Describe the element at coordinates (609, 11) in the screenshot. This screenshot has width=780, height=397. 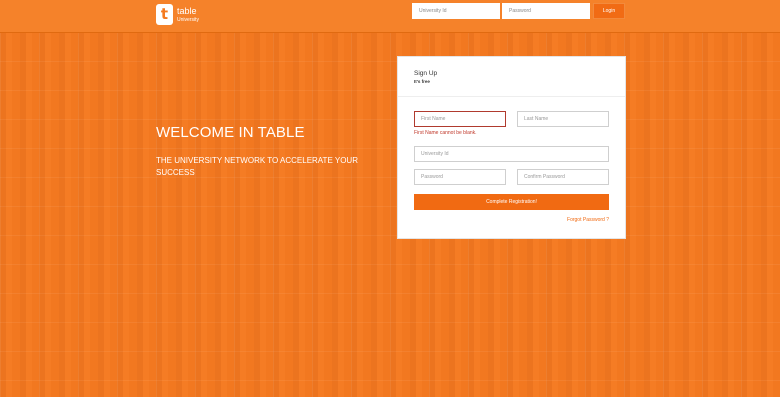
I see `login-button: Login` at that location.